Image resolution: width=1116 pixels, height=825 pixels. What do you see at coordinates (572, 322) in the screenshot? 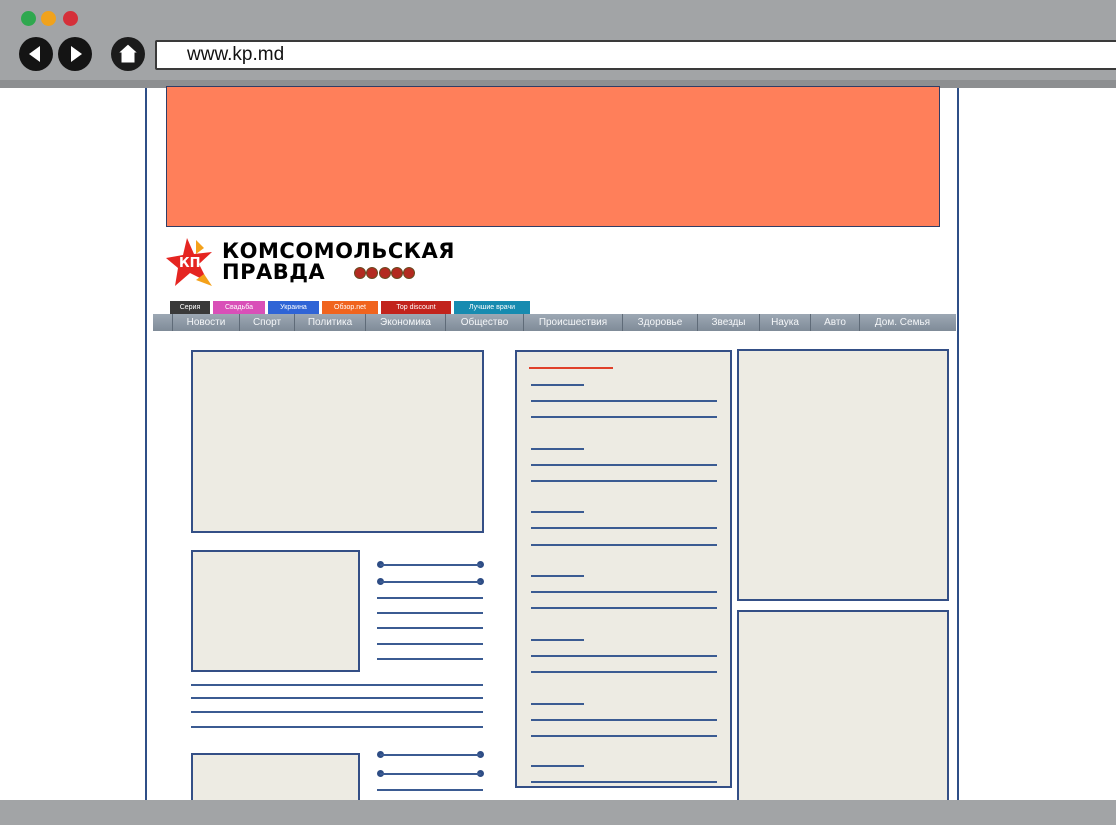
I see `nav-proisshestviya: Происшествия` at bounding box center [572, 322].